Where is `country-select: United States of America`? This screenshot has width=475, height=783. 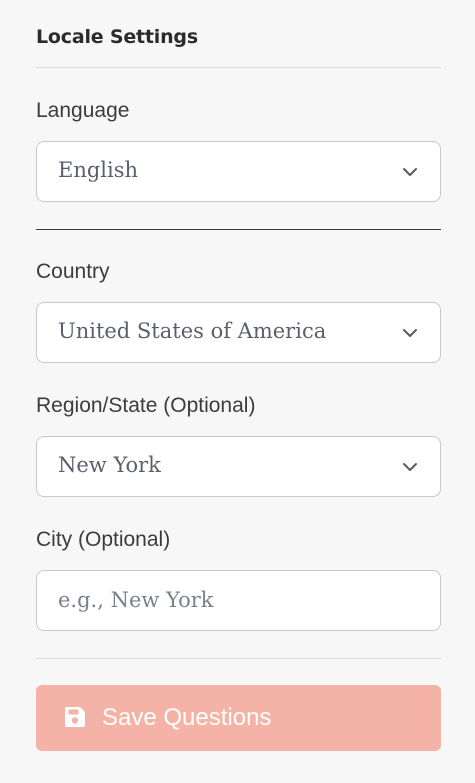 country-select: United States of America is located at coordinates (238, 332).